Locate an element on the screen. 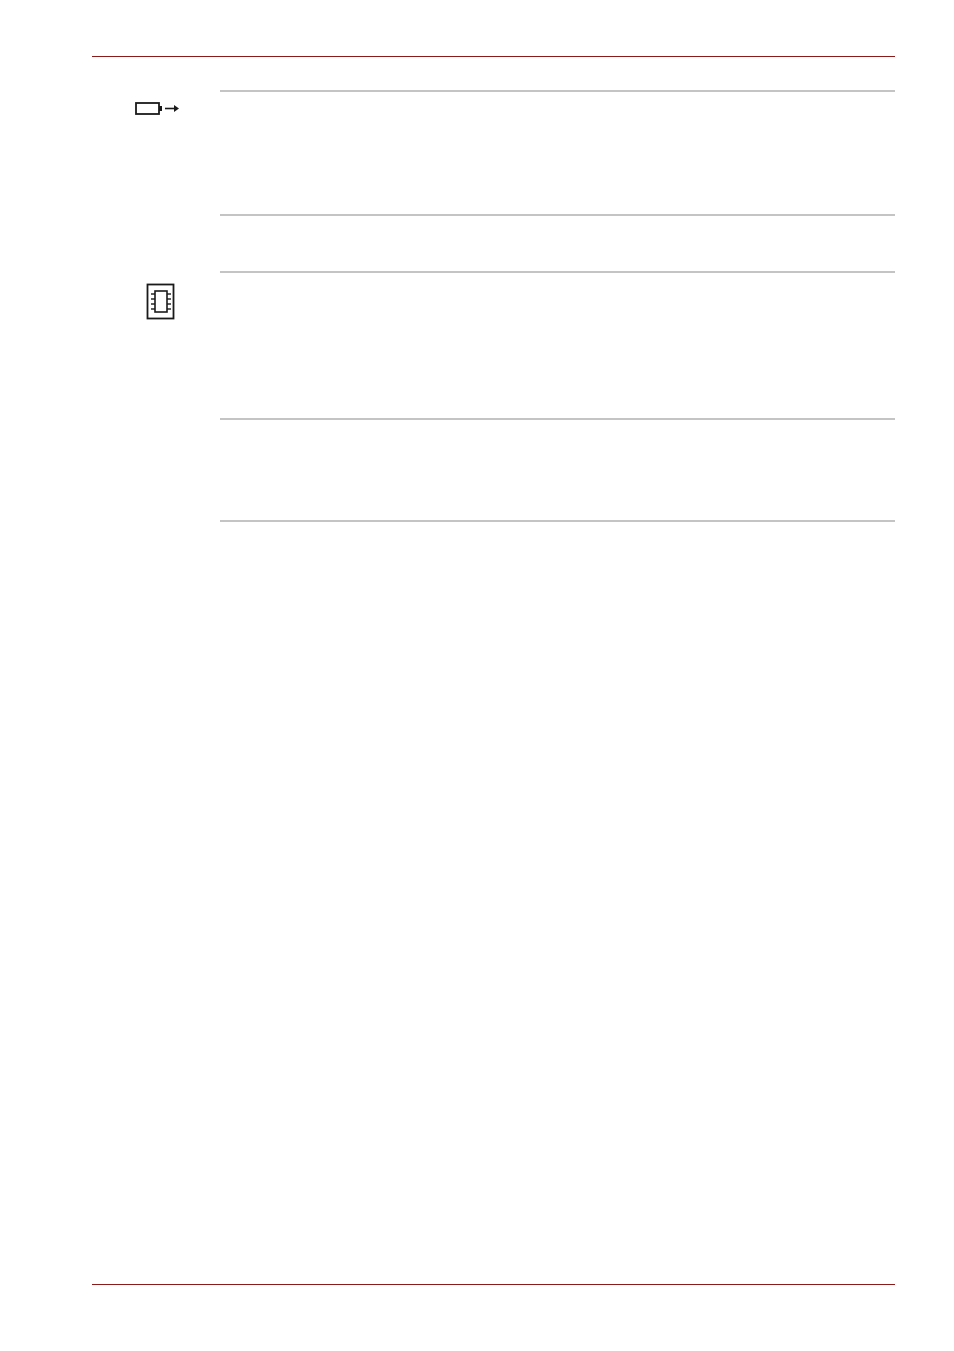 The width and height of the screenshot is (954, 1351). footer-rule is located at coordinates (493, 1284).